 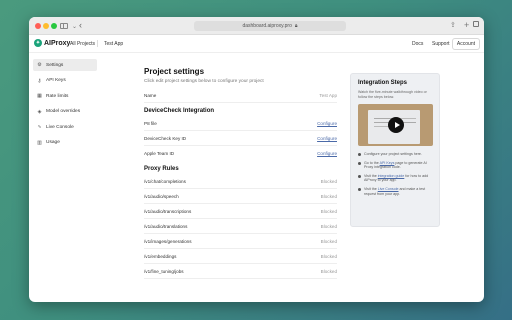 What do you see at coordinates (164, 271) in the screenshot?
I see `rule-path: /v1/fine_tuning/jobs` at bounding box center [164, 271].